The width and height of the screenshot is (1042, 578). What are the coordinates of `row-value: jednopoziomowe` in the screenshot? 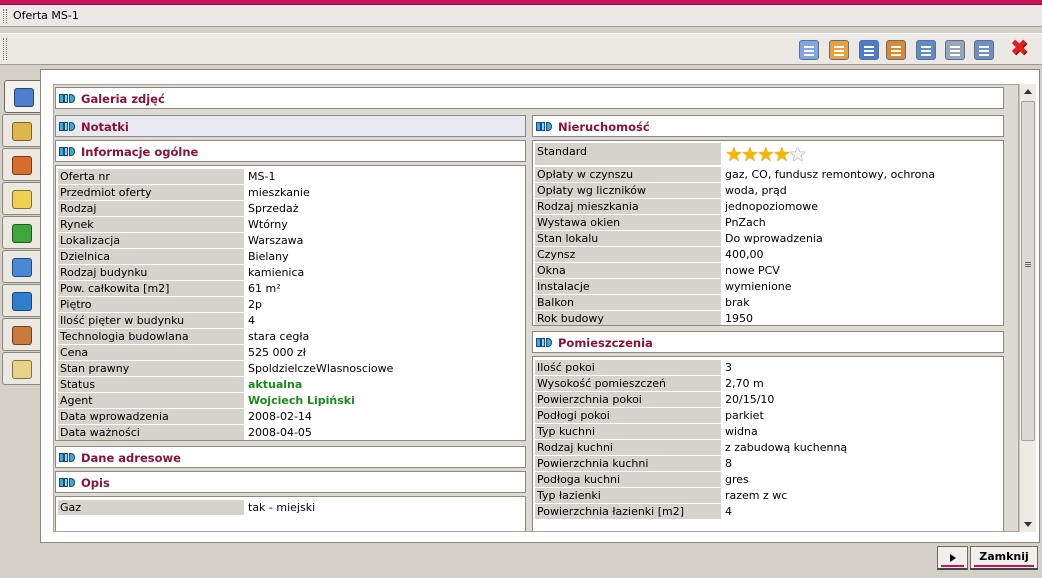 It's located at (771, 206).